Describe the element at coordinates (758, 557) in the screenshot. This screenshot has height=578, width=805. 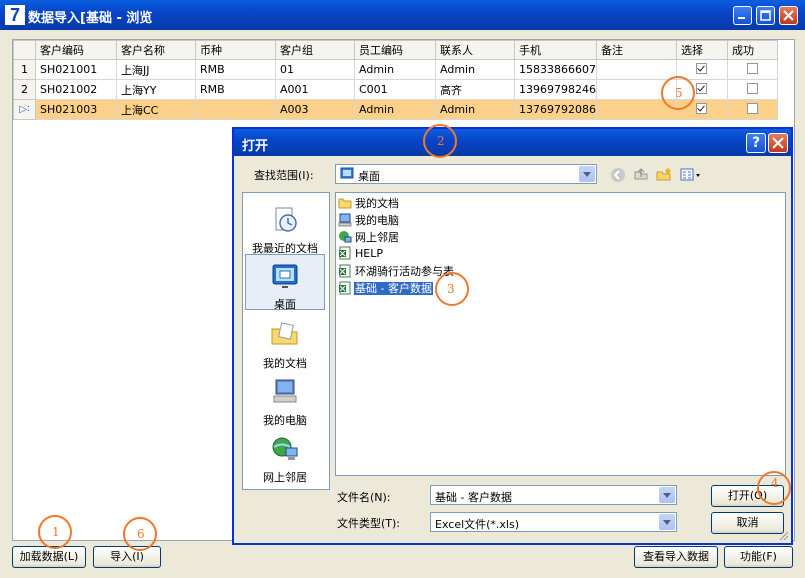
I see `function-button: 功能(F)` at that location.